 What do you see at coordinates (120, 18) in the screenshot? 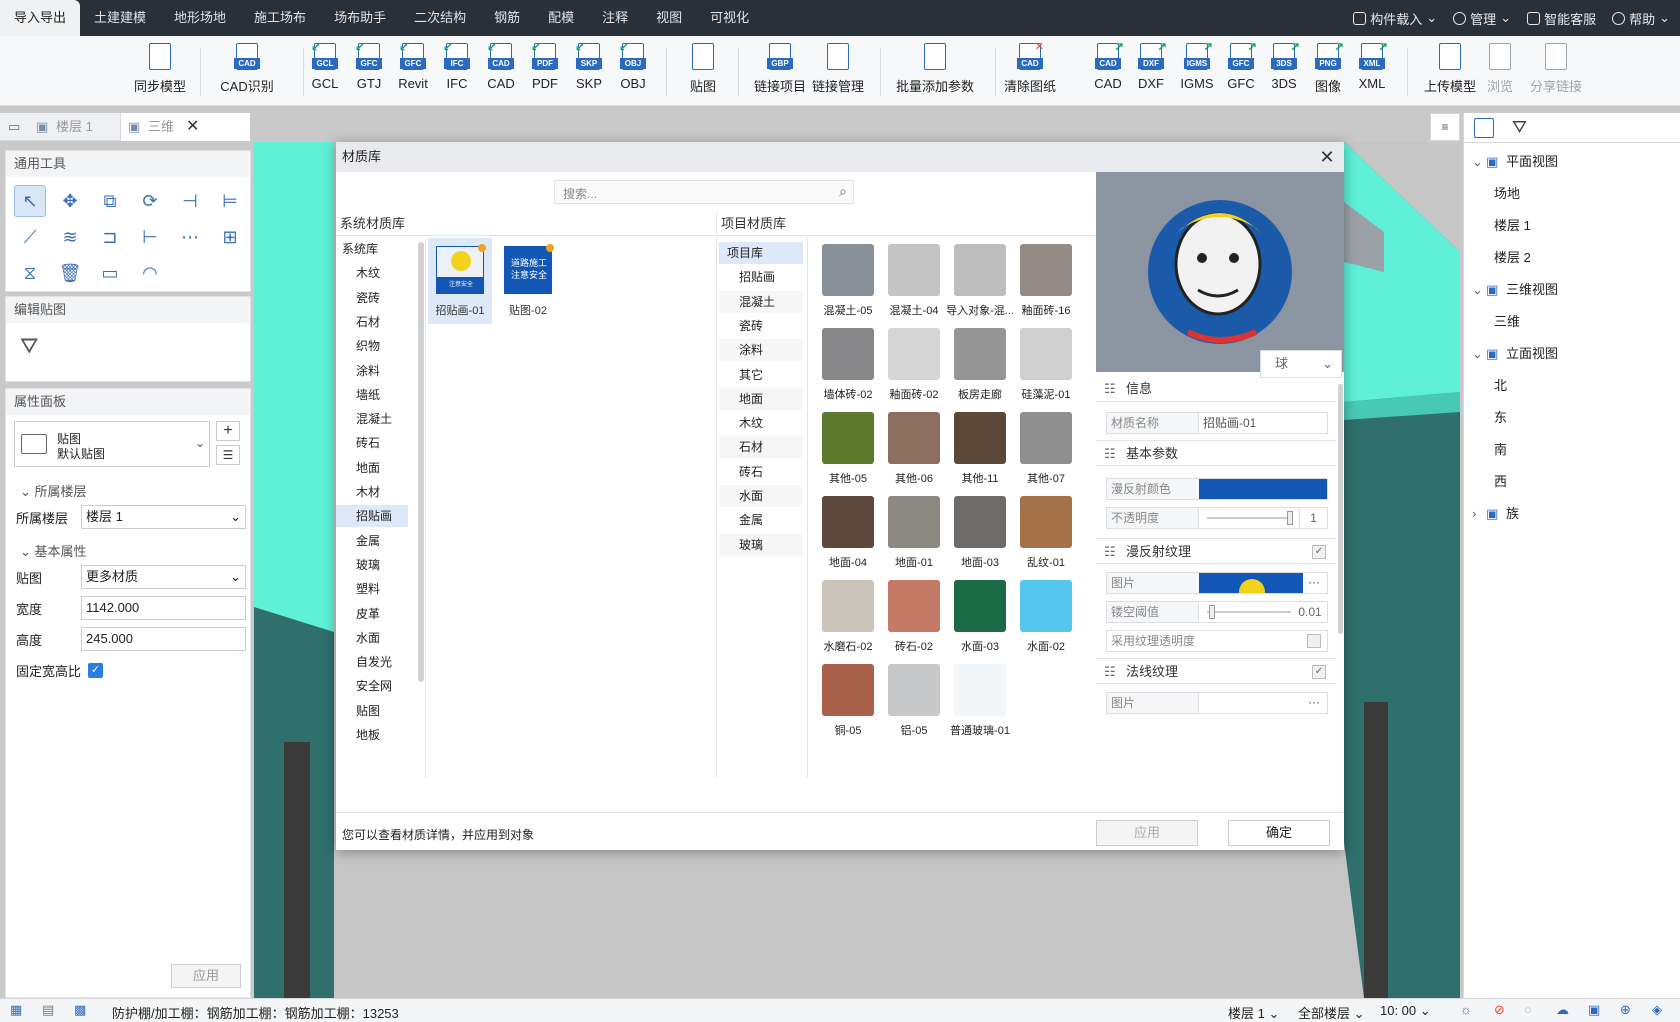
I see `menu-tab: 土建建模` at bounding box center [120, 18].